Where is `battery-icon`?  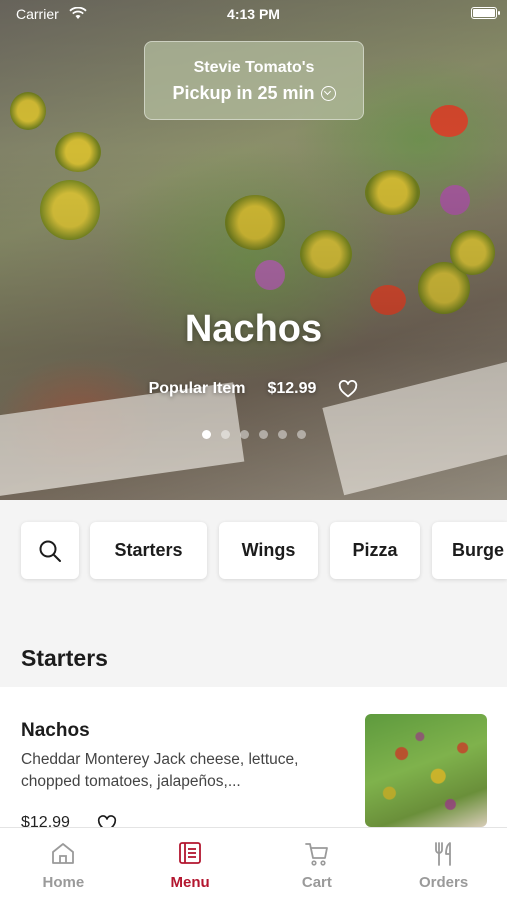 battery-icon is located at coordinates (485, 13).